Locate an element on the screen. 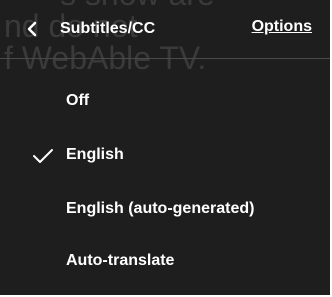 Image resolution: width=332 pixels, height=297 pixels. checkmark-icon is located at coordinates (43, 156).